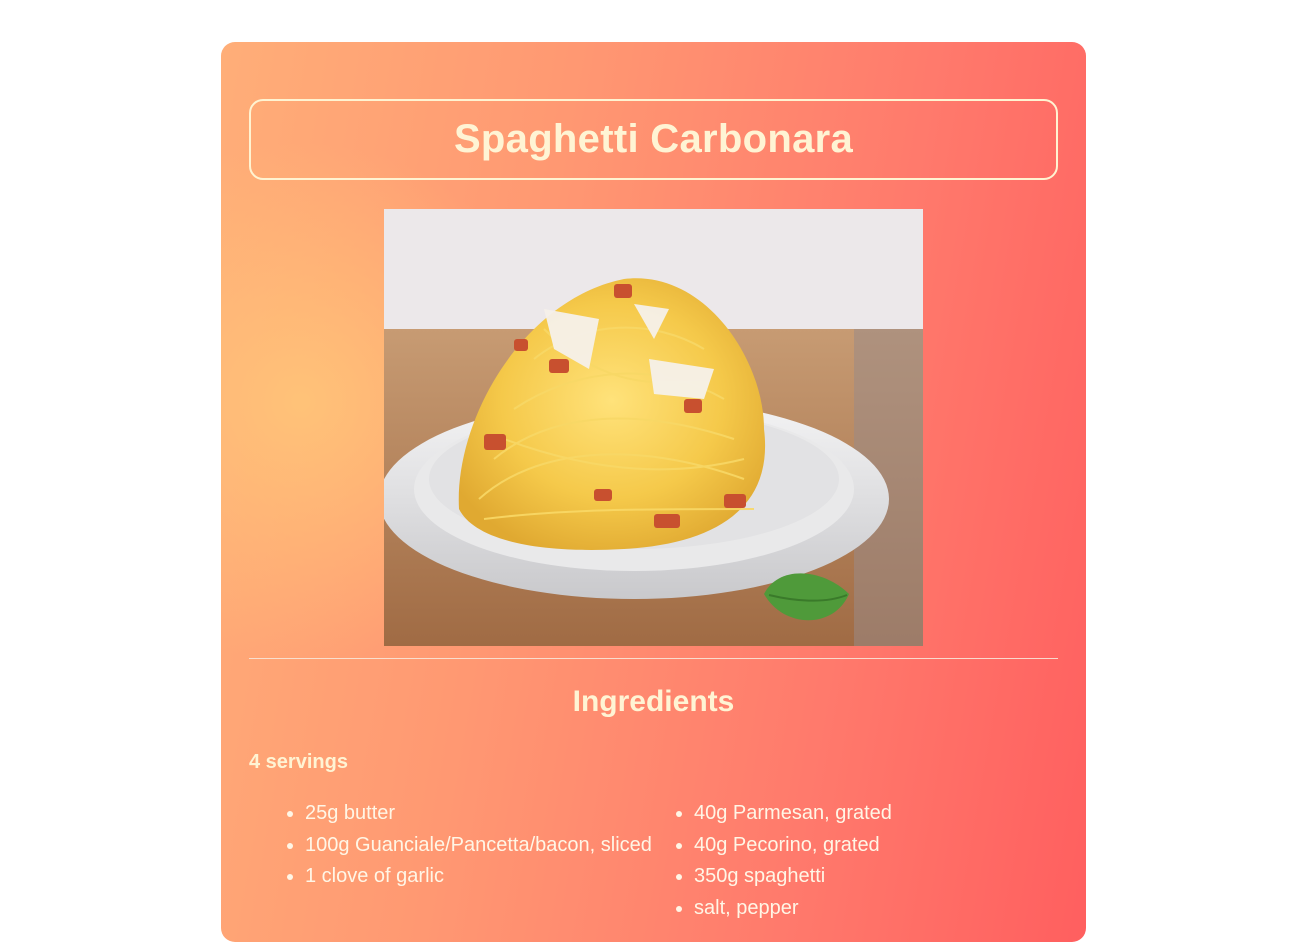 Image resolution: width=1307 pixels, height=942 pixels. I want to click on ingredients-heading: Ingredients, so click(653, 701).